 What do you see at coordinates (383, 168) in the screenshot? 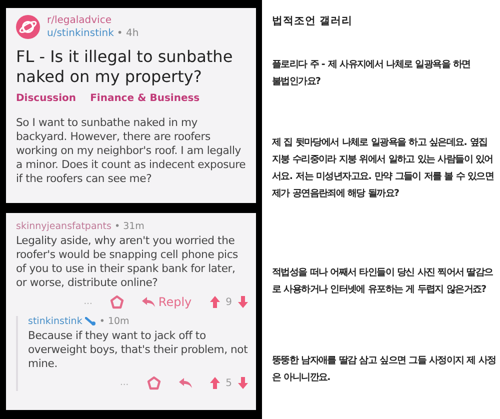
I see `translated-text: 제 집 뒷마당에서 나체로 일광욕을 하고 싶은데요. 옆집 지붕 수리중이라 지붕 위에서 일하고 있는 사람들이 있어서요. 저는 미성년자고요. 만약 그들이 저를 볼 수 있으면 제가 공연음란죄에 해당 될까요?` at bounding box center [383, 168].